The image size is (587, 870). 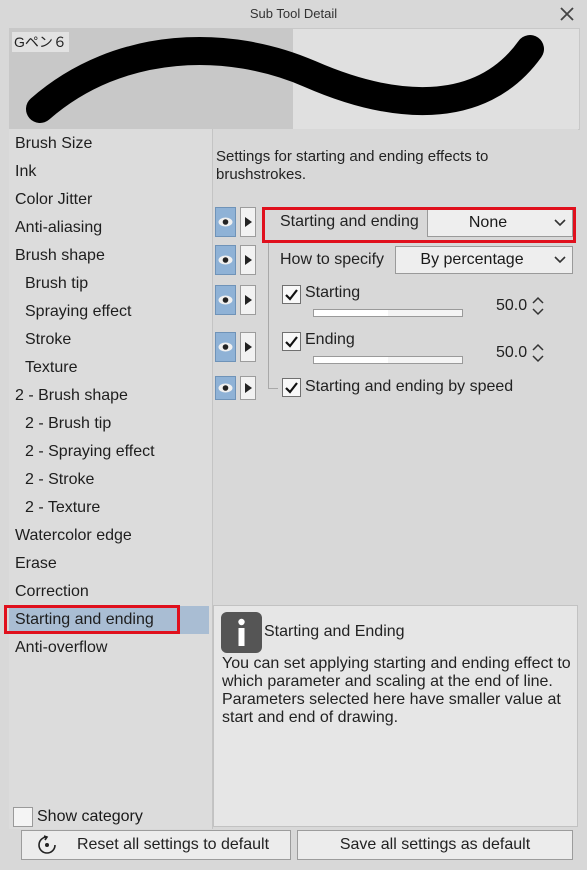 What do you see at coordinates (110, 256) in the screenshot?
I see `category-item: Brush shape` at bounding box center [110, 256].